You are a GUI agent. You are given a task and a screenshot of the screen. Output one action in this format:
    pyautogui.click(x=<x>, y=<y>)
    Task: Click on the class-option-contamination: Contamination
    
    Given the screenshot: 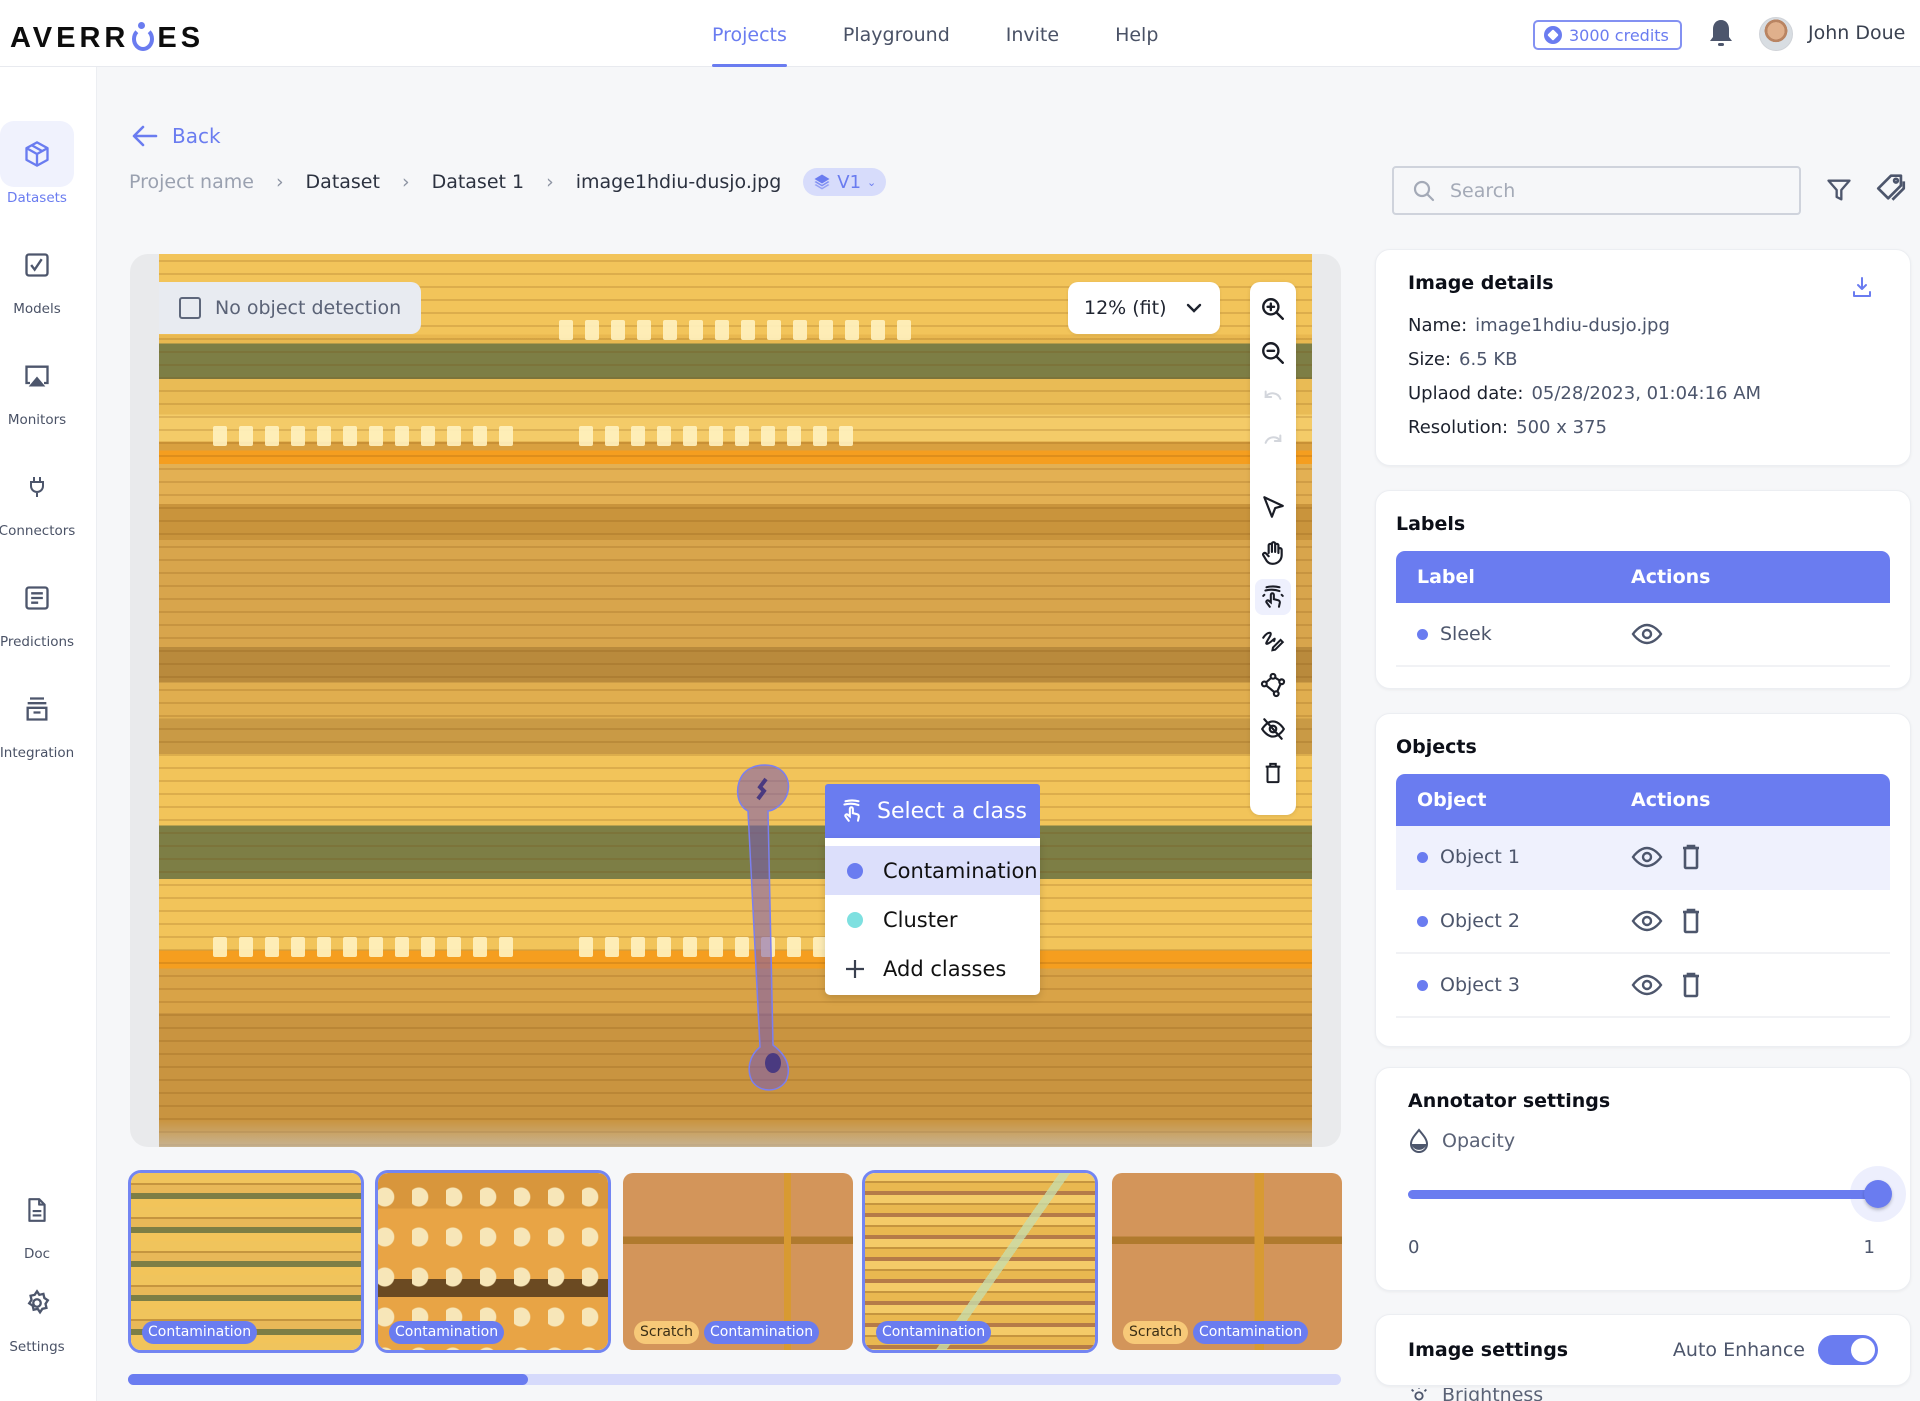 What is the action you would take?
    pyautogui.click(x=932, y=870)
    